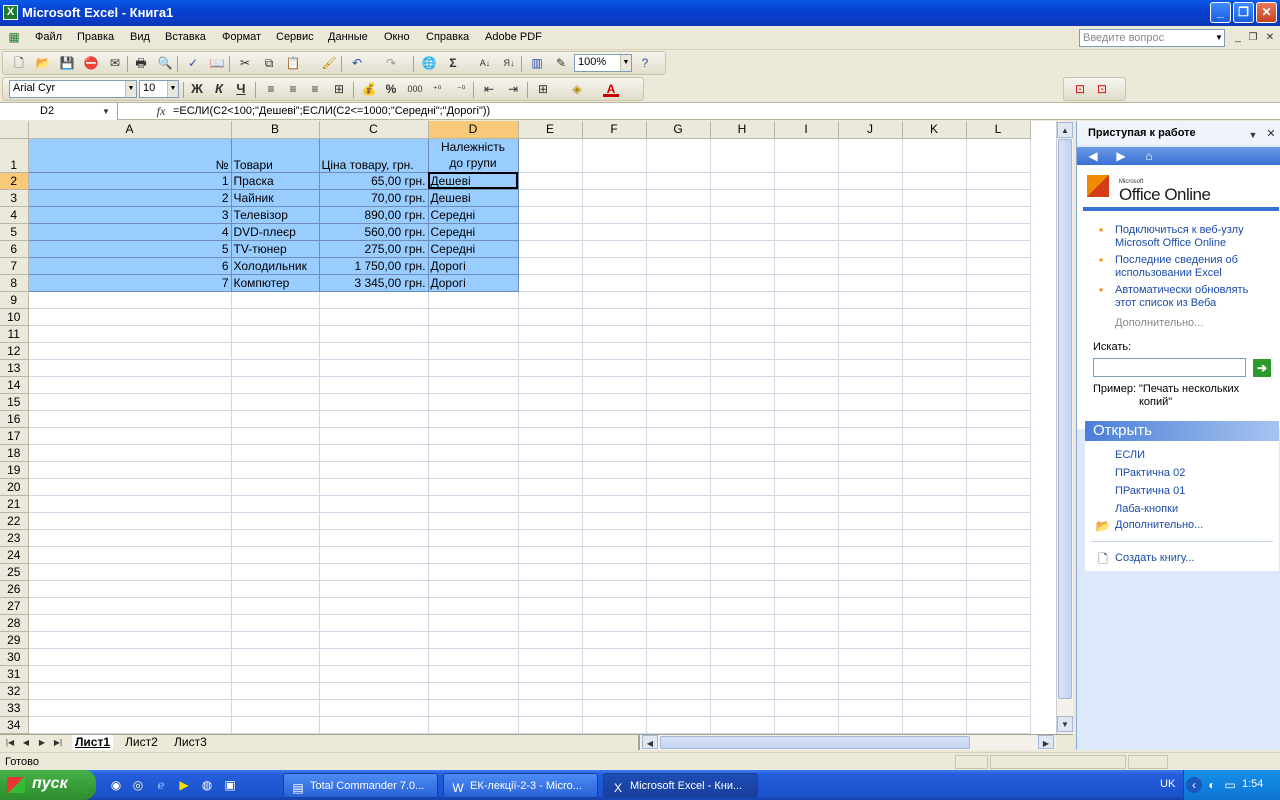 This screenshot has height=800, width=1280. I want to click on row-header: 21, so click(14, 504).